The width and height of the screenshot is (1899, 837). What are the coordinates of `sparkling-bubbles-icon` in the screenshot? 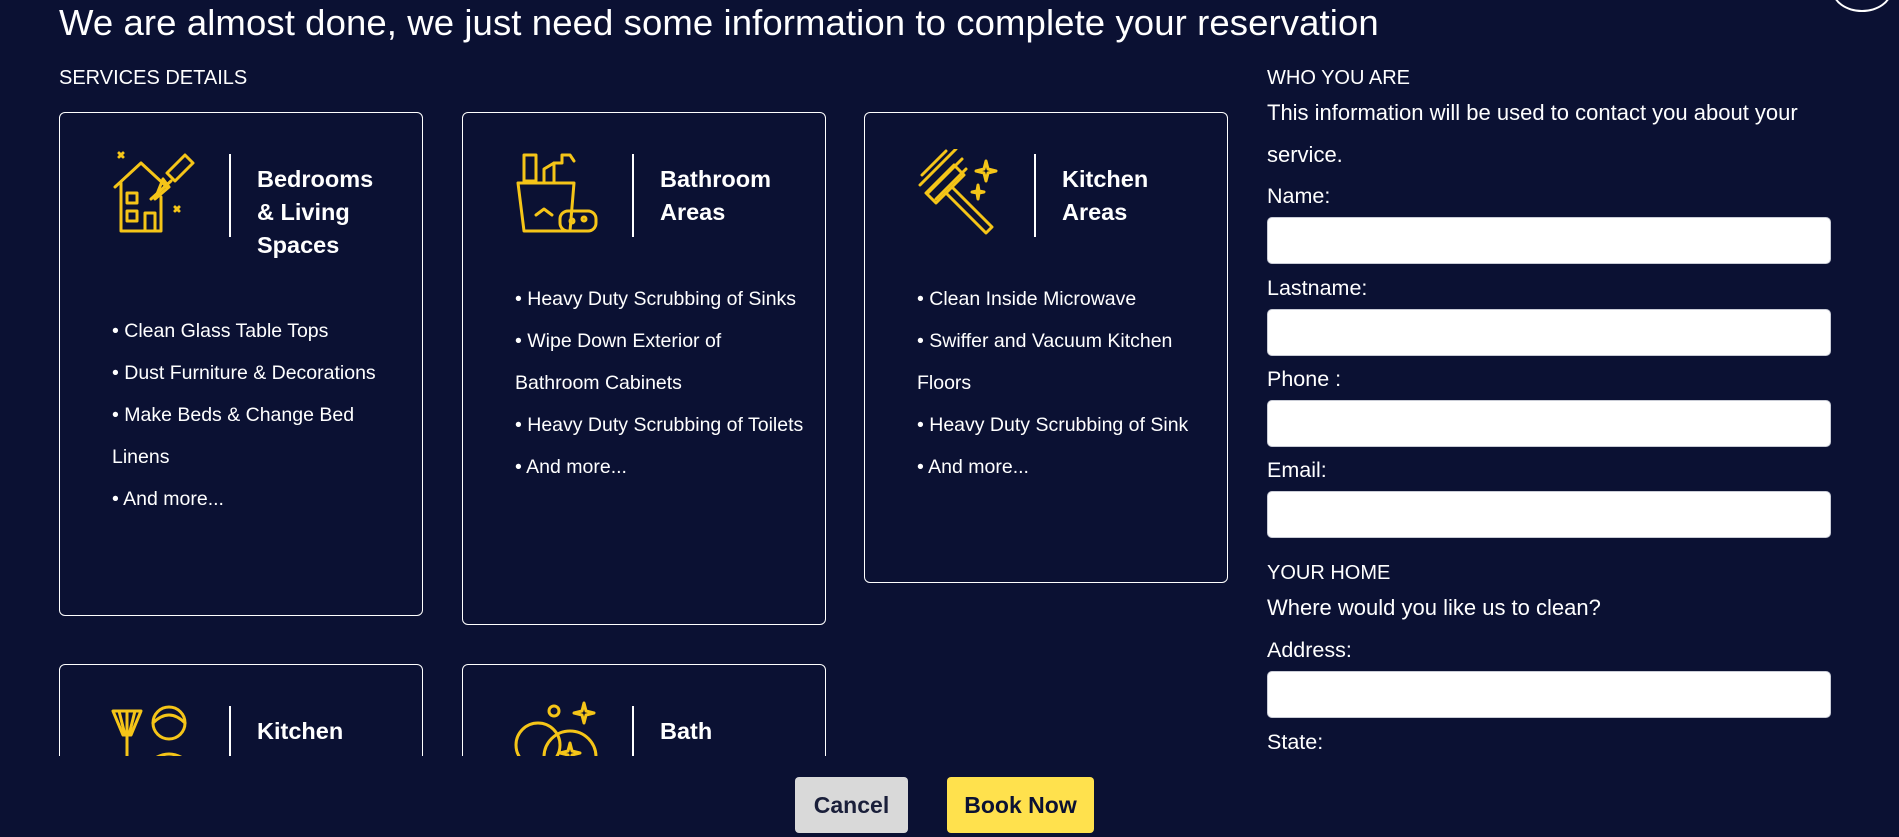 It's located at (556, 728).